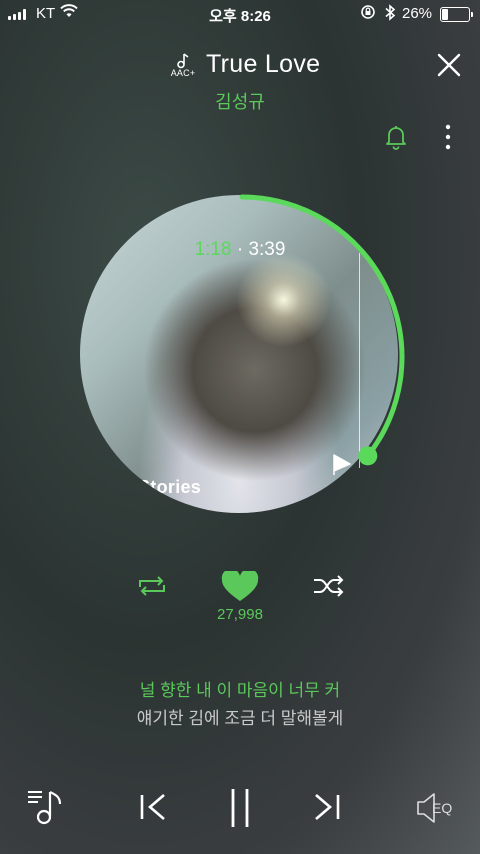 Image resolution: width=480 pixels, height=854 pixels. I want to click on shuffle-icon, so click(329, 586).